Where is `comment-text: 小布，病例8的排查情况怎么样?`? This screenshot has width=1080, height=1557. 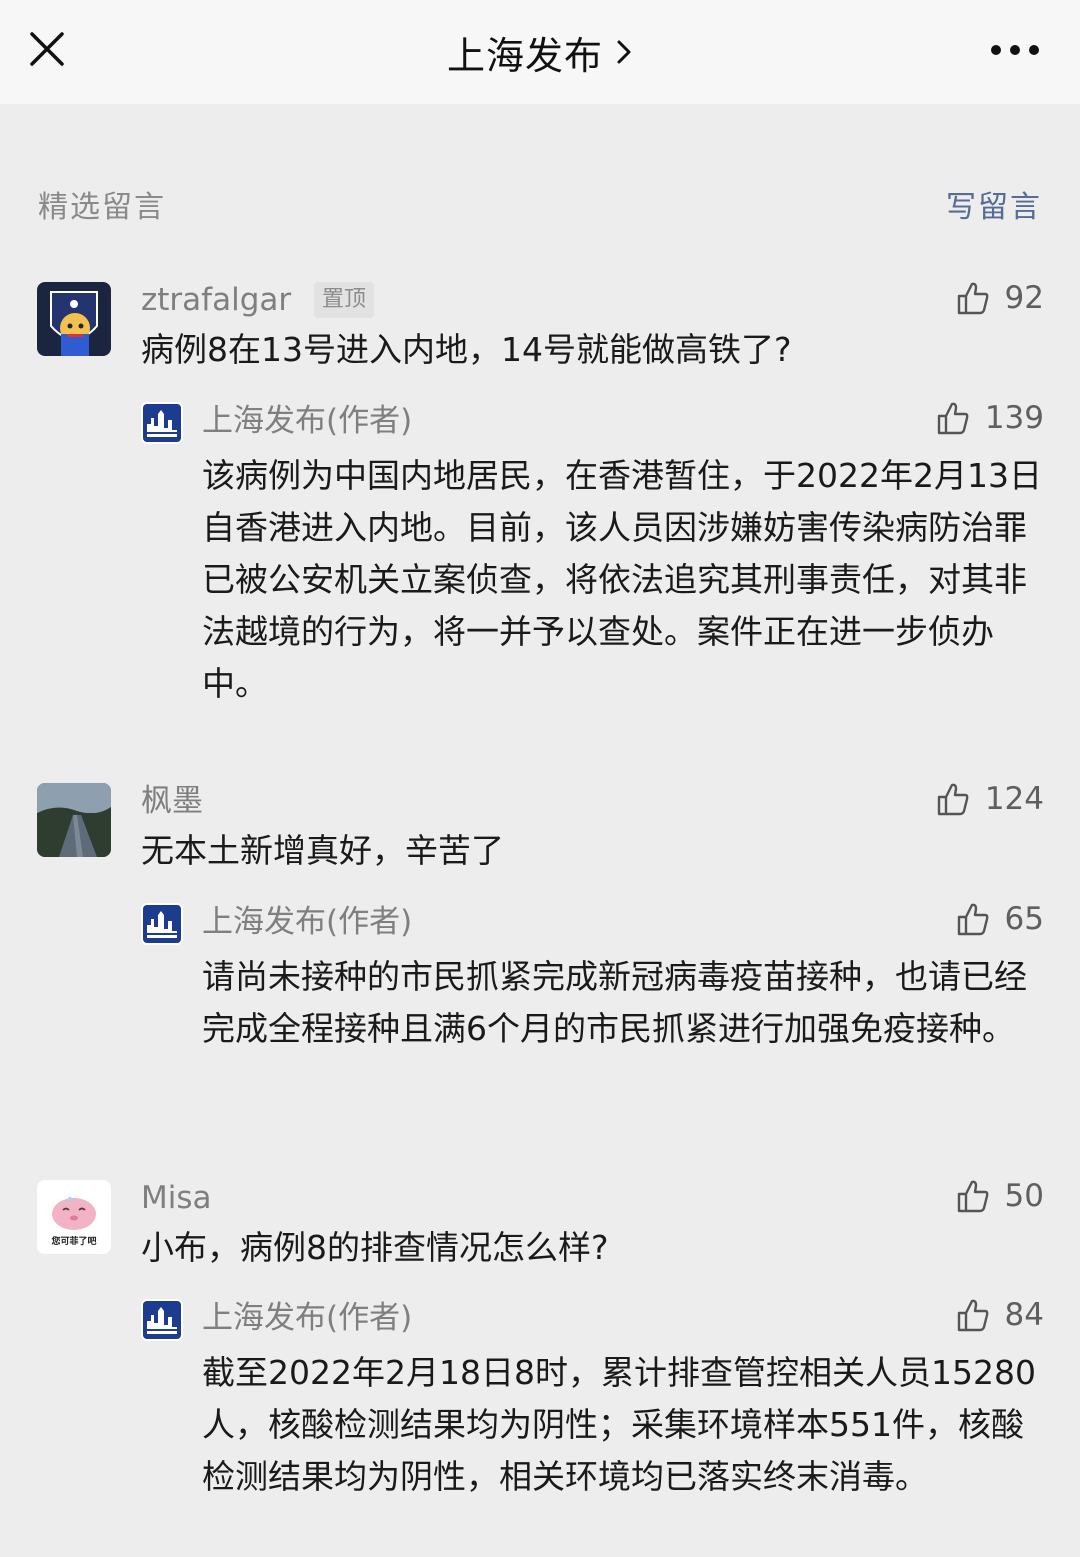
comment-text: 小布，病例8的排查情况怎么样? is located at coordinates (375, 1247).